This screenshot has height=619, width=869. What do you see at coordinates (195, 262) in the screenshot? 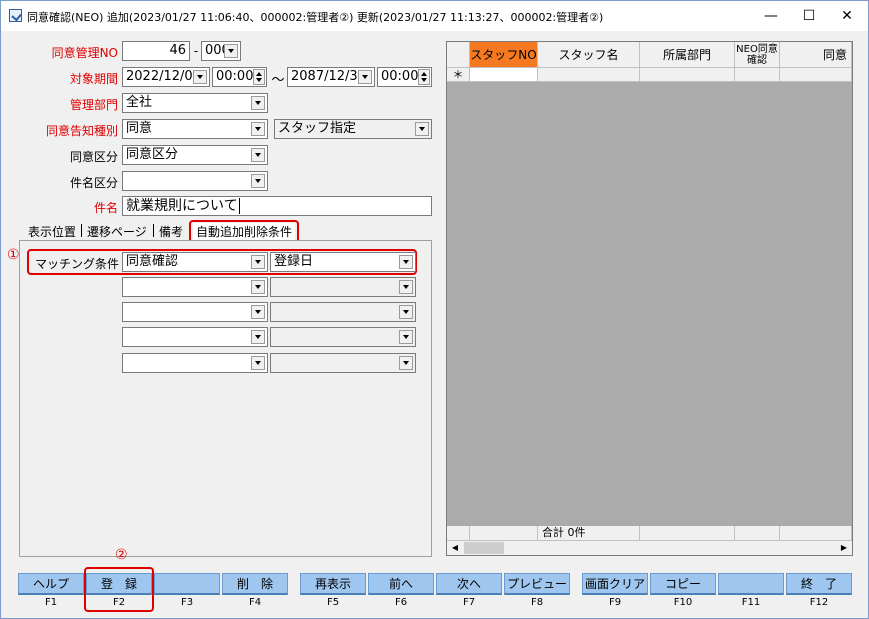
I see `match-left-select-1: 同意確認` at bounding box center [195, 262].